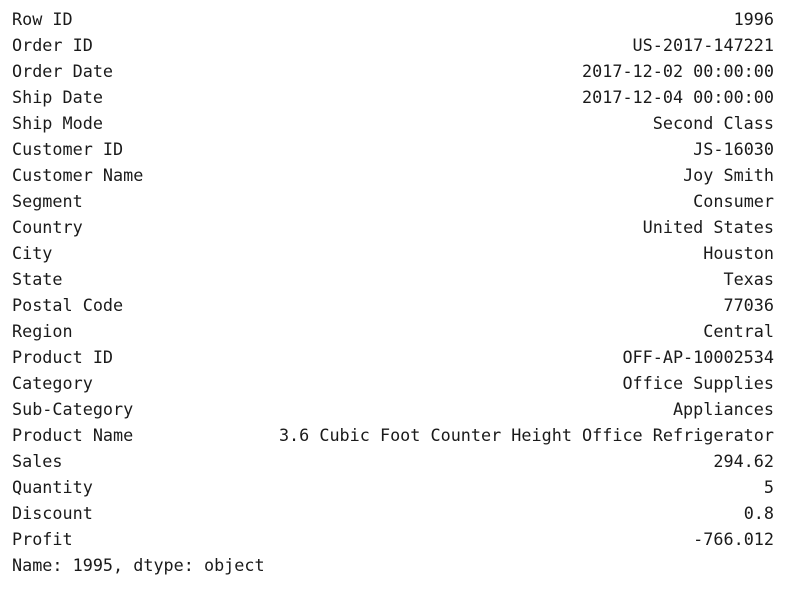 The height and width of the screenshot is (590, 796). Describe the element at coordinates (393, 487) in the screenshot. I see `series-row: Quantity 5` at that location.